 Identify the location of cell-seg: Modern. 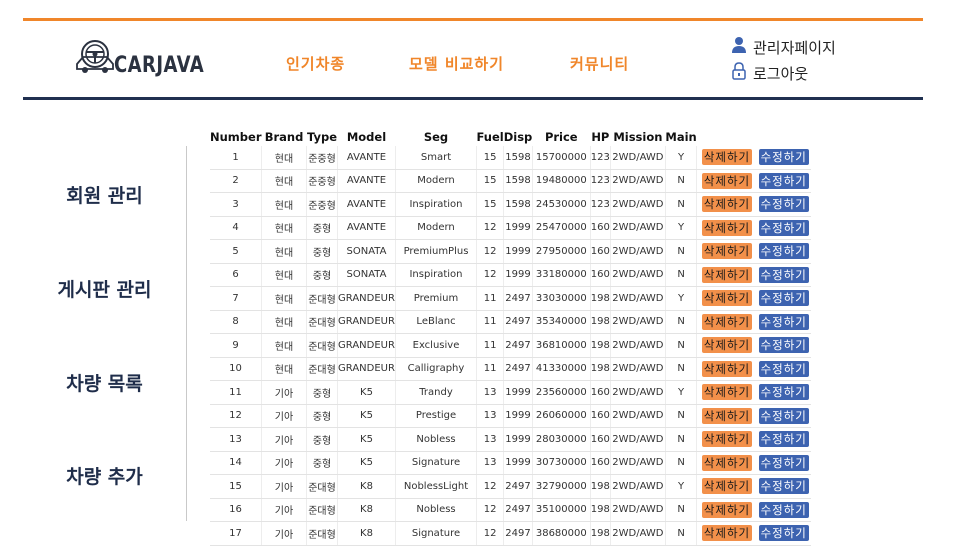
(436, 181).